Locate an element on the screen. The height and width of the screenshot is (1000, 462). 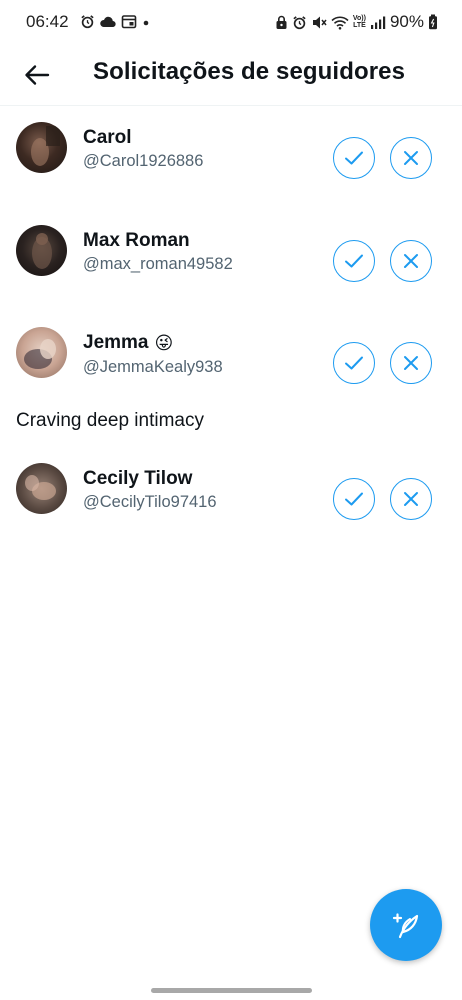
calendar-icon is located at coordinates (129, 22).